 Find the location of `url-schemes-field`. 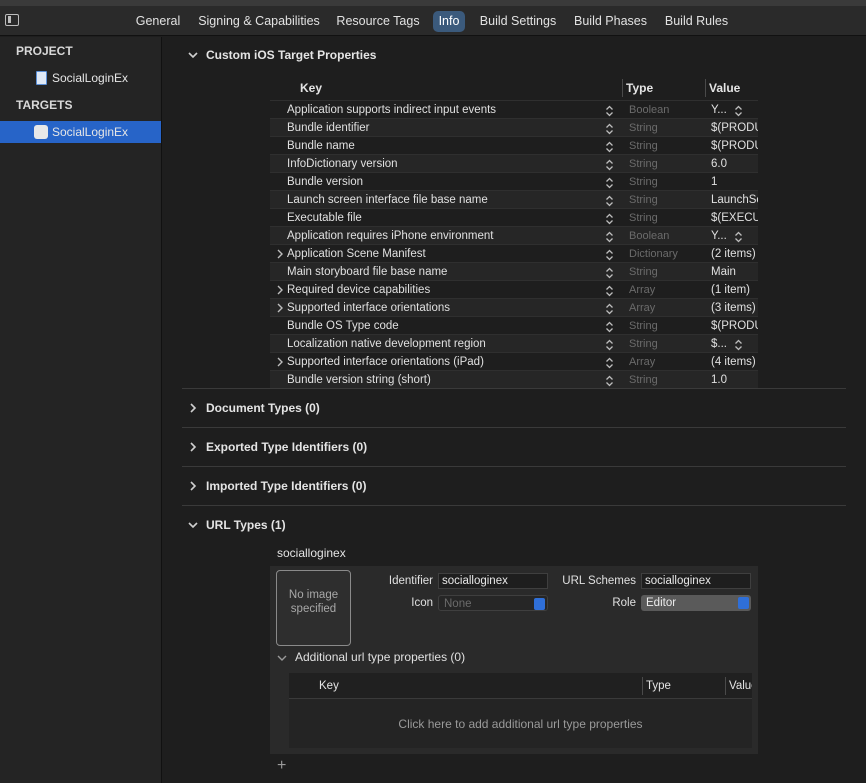

url-schemes-field is located at coordinates (696, 581).